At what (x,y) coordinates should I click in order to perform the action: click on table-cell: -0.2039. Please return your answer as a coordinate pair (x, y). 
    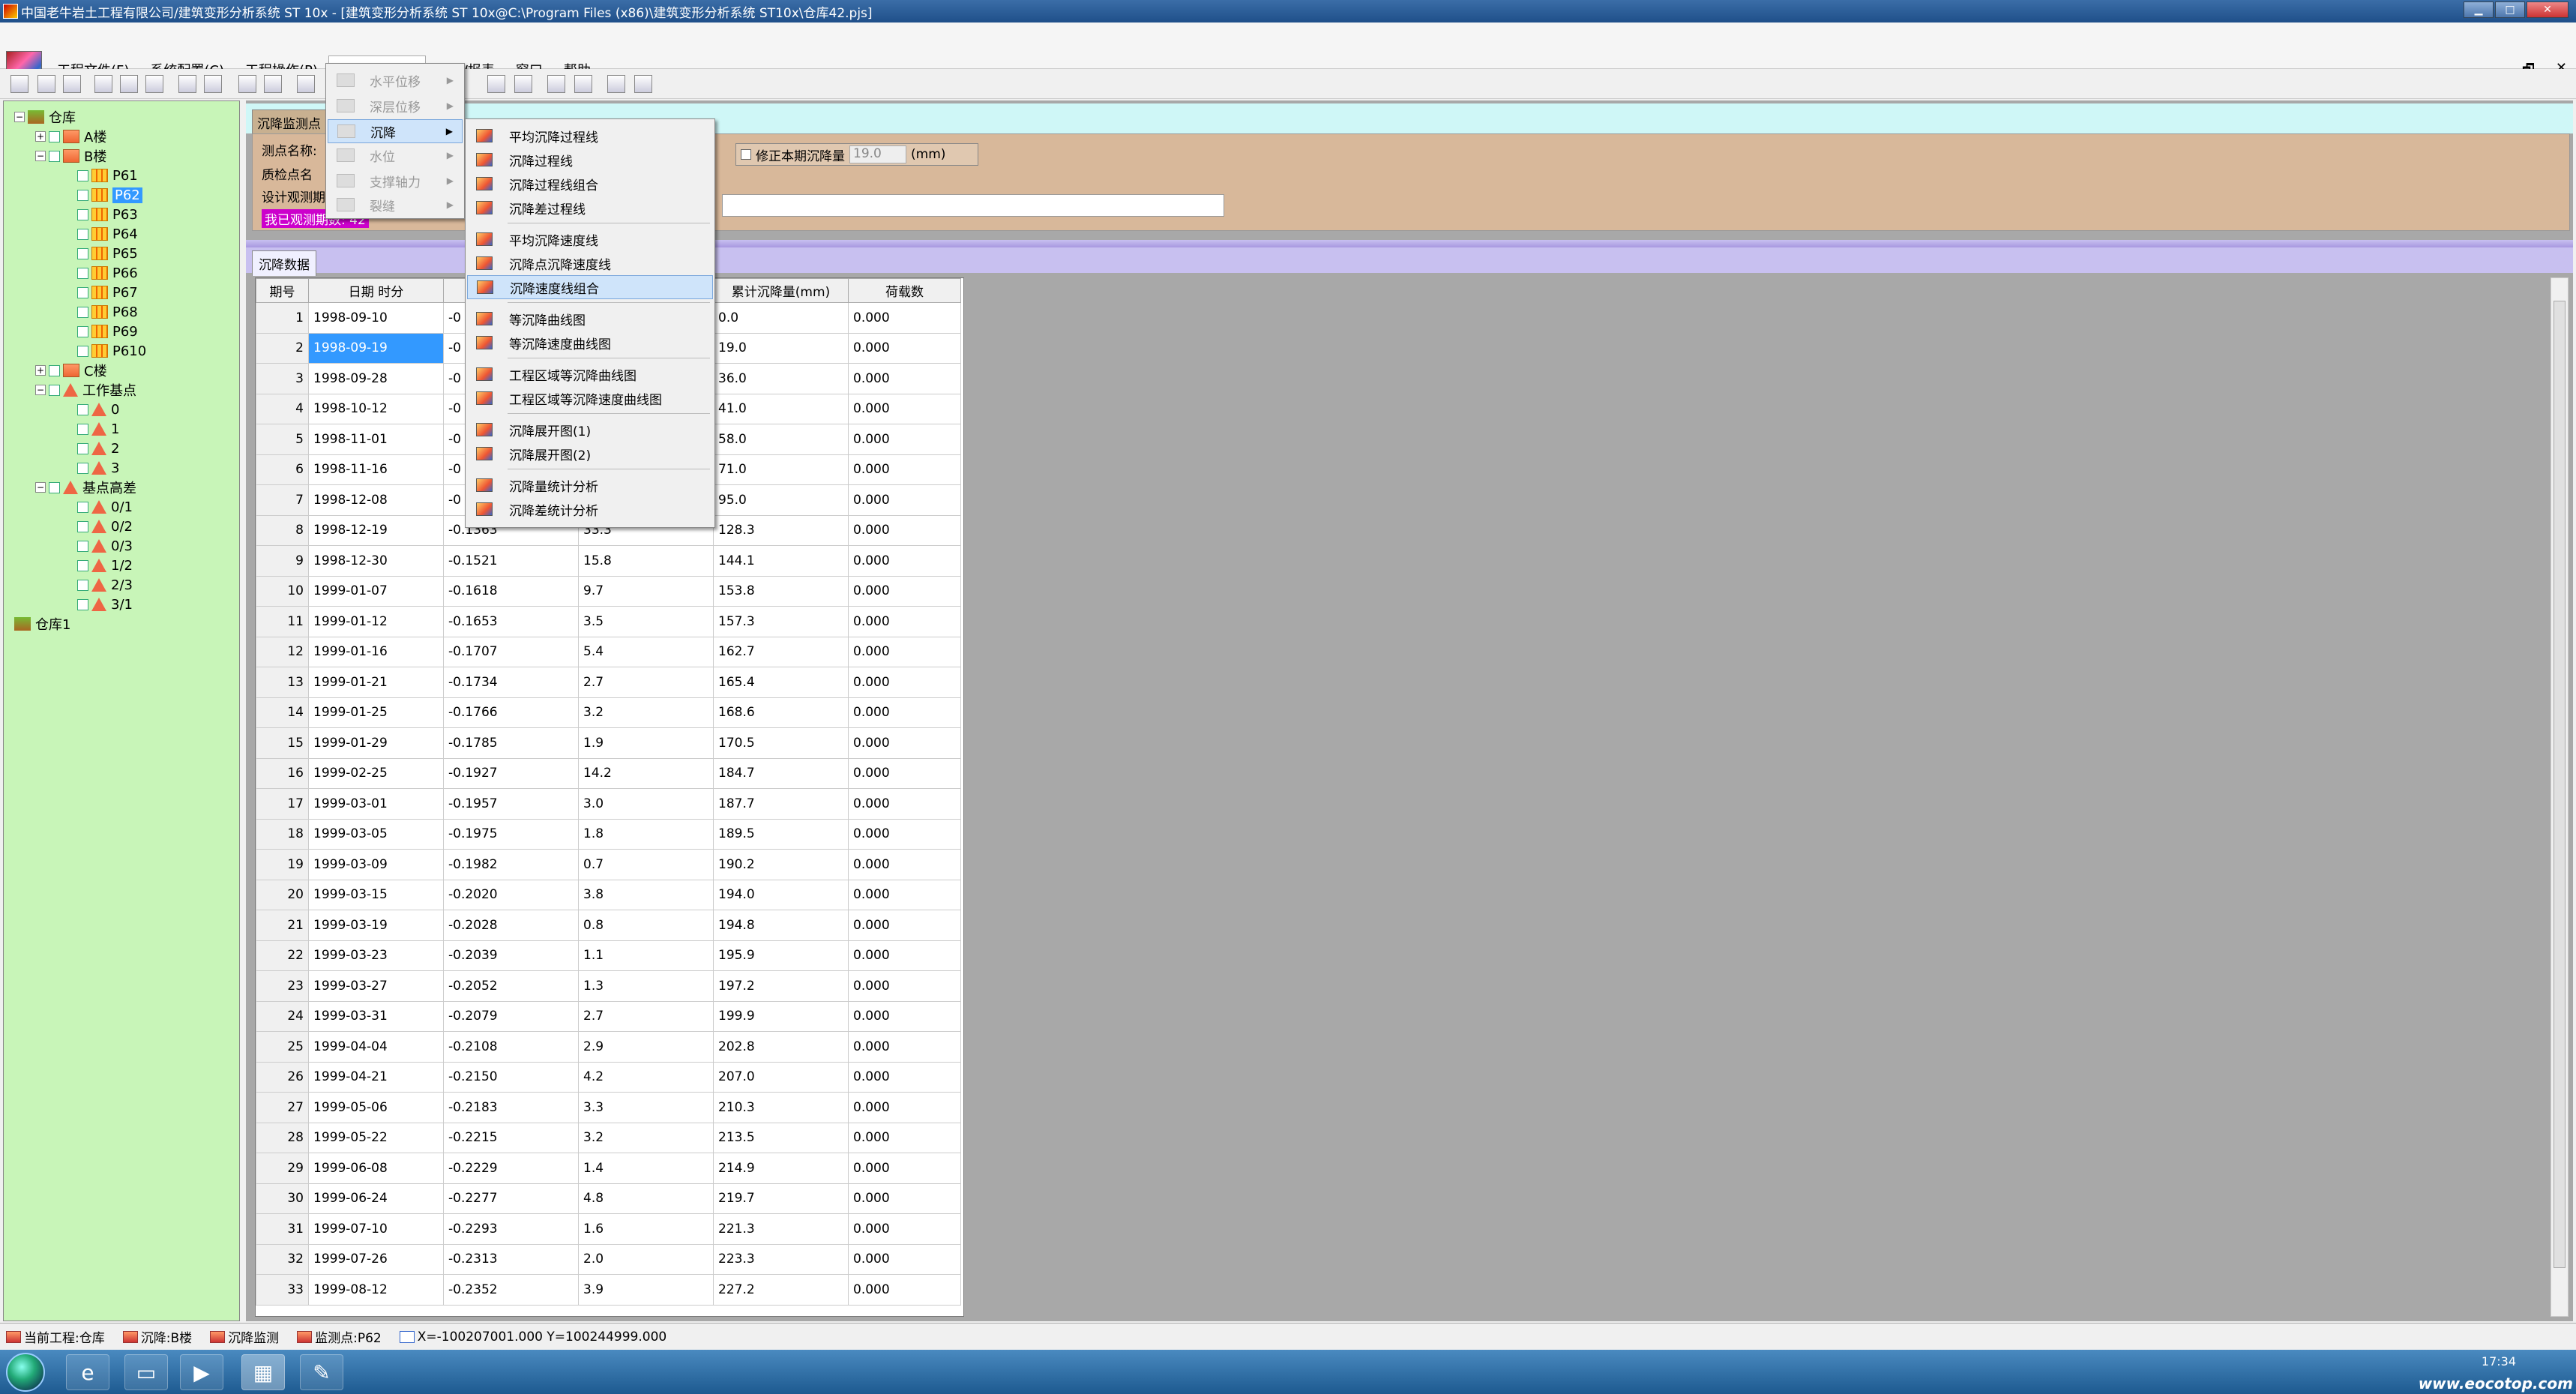
    Looking at the image, I should click on (511, 955).